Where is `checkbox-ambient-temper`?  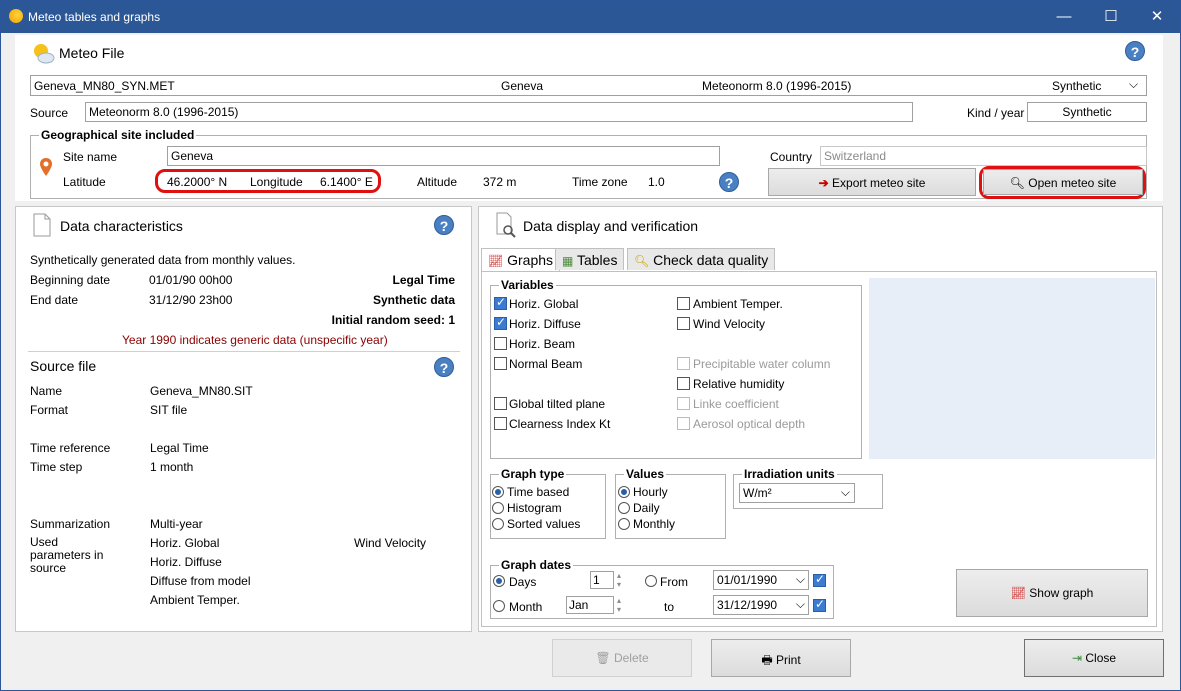 checkbox-ambient-temper is located at coordinates (683, 303).